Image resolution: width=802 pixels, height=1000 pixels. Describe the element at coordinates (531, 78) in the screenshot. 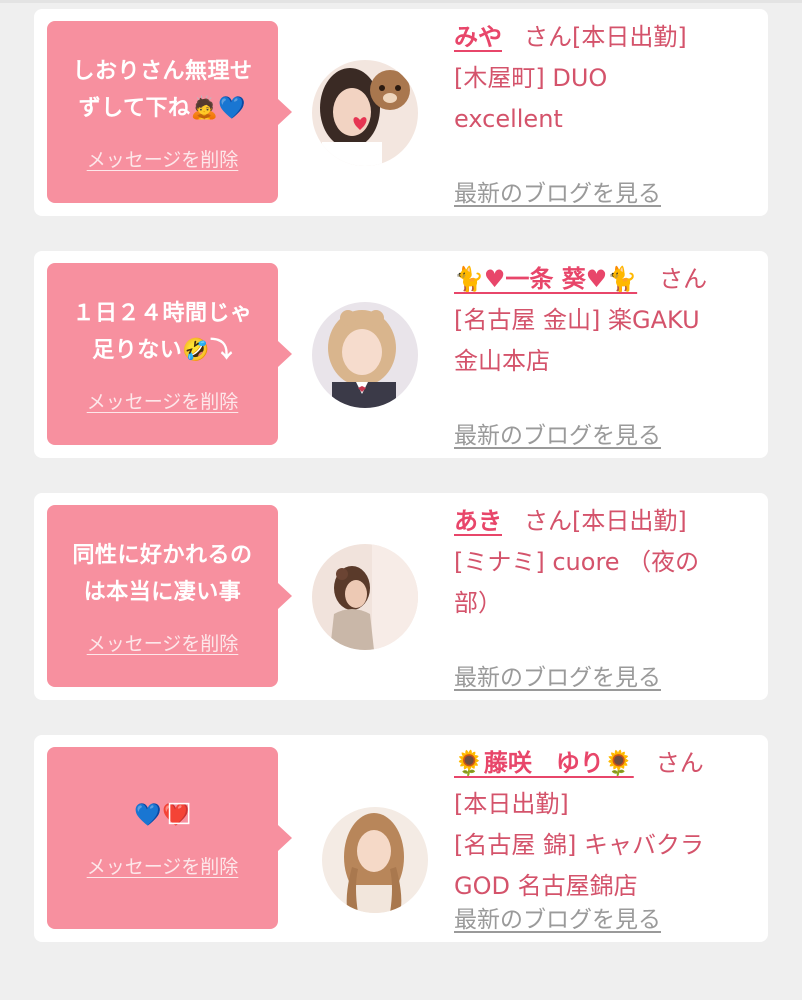

I see `shop-line: [木屋町] DUO` at that location.